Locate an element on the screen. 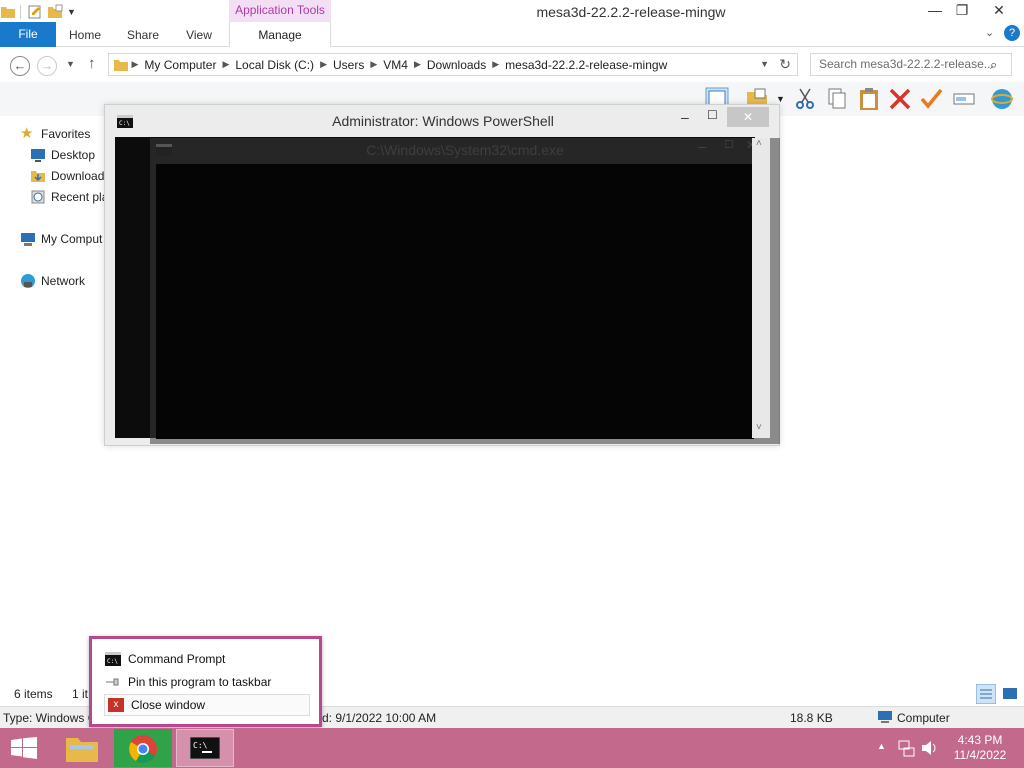 The height and width of the screenshot is (768, 1024). nav-recent-label: Recent pla is located at coordinates (79, 197).